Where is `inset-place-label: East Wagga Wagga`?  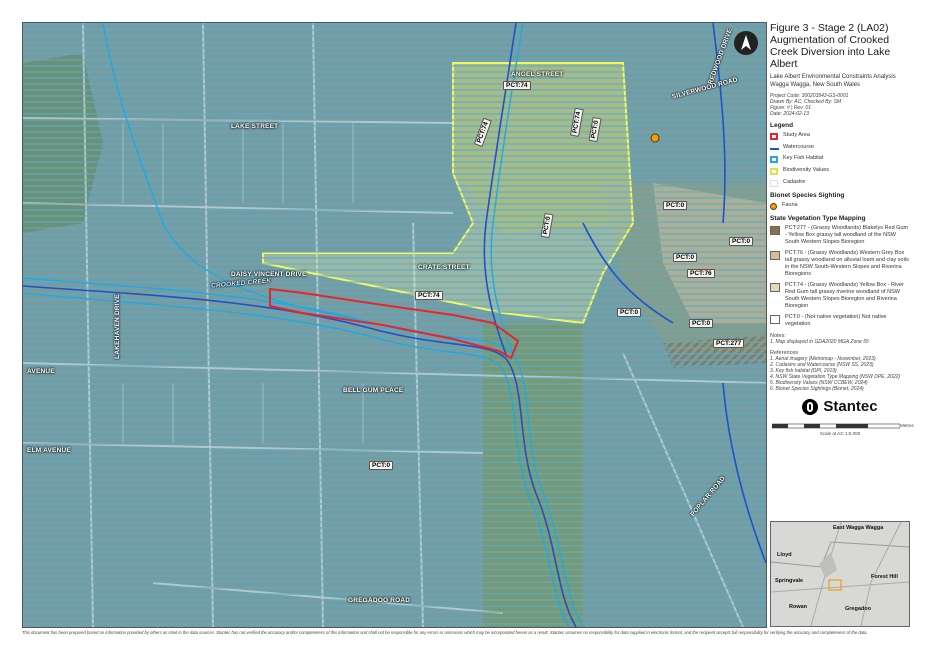
inset-place-label: East Wagga Wagga is located at coordinates (858, 528).